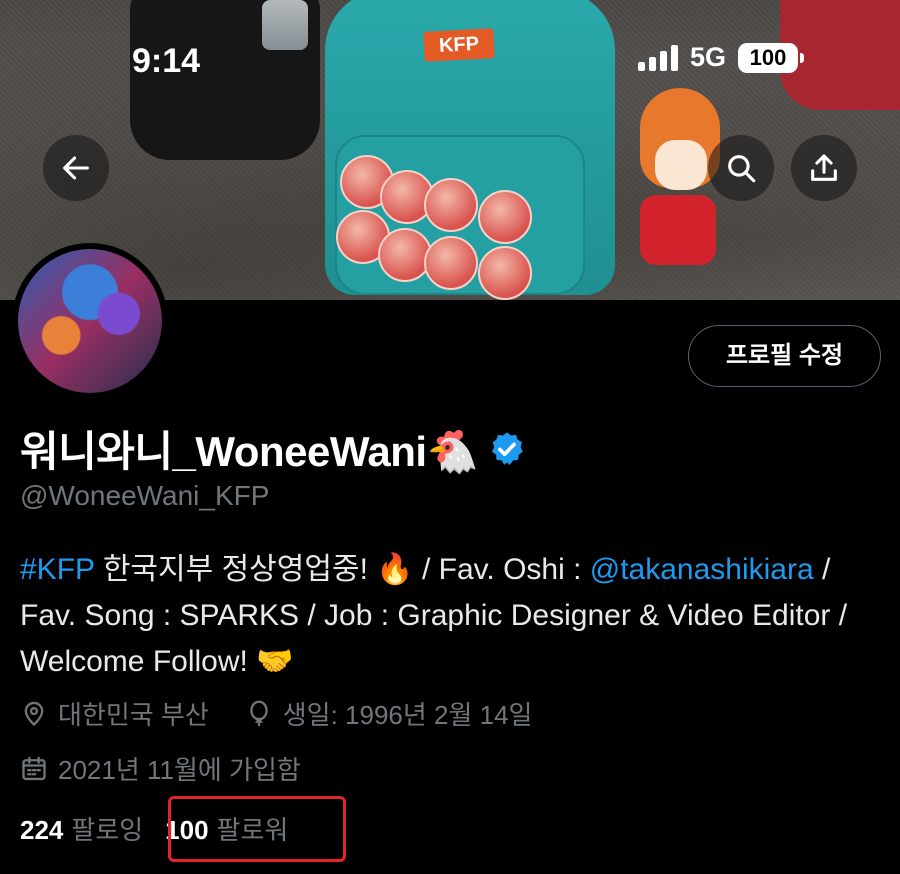 The image size is (900, 874). I want to click on calendar-icon, so click(34, 768).